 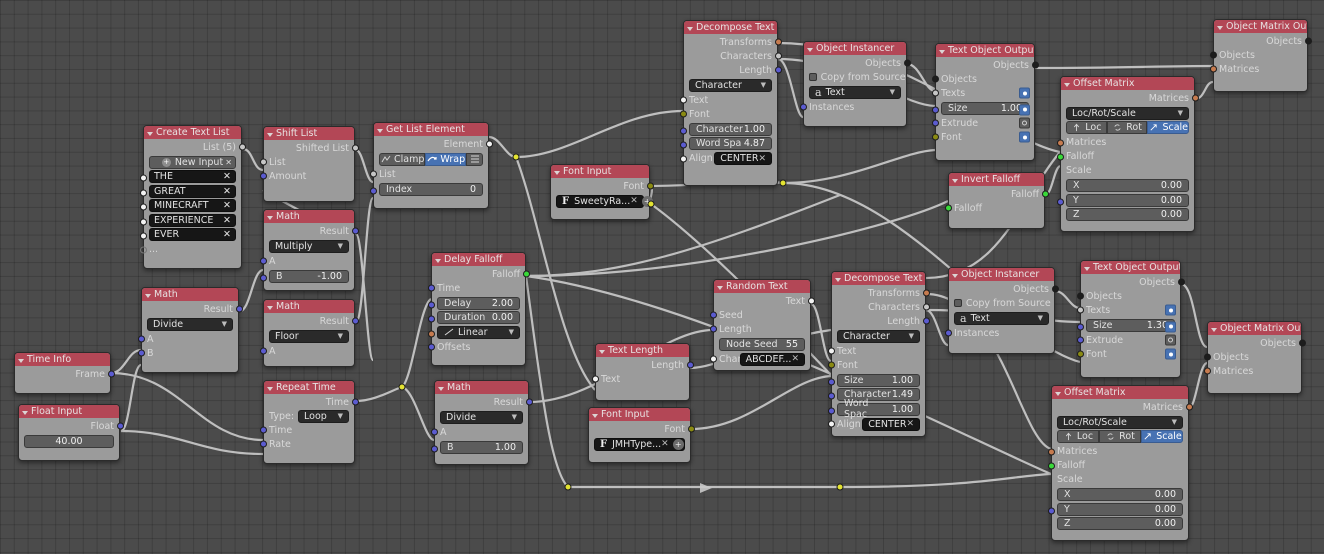 I want to click on node-invert-falloff-top: Invert Falloff Falloff Falloff, so click(x=996, y=200).